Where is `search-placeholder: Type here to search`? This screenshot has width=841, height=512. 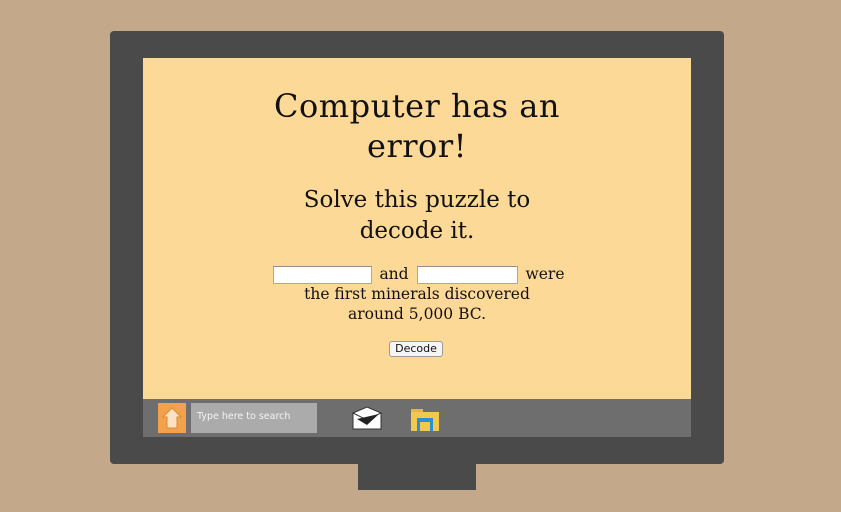 search-placeholder: Type here to search is located at coordinates (244, 416).